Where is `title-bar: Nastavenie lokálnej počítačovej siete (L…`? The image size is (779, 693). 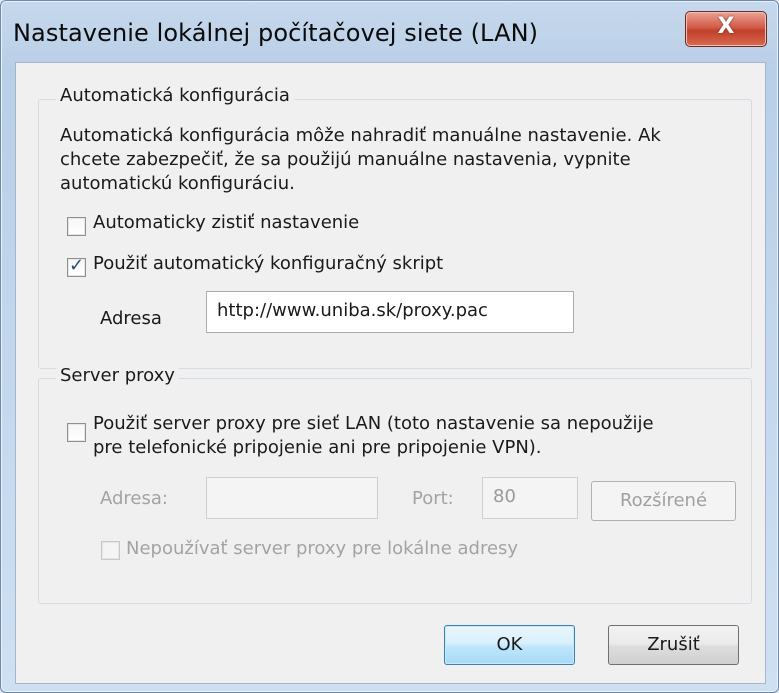 title-bar: Nastavenie lokálnej počítačovej siete (L… is located at coordinates (389, 31).